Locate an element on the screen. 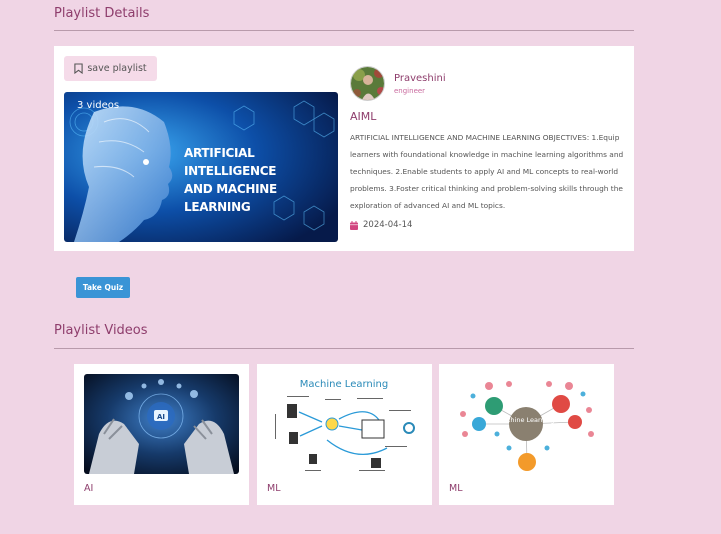 The height and width of the screenshot is (534, 721). playlist-details-heading: Playlist Details is located at coordinates (102, 13).